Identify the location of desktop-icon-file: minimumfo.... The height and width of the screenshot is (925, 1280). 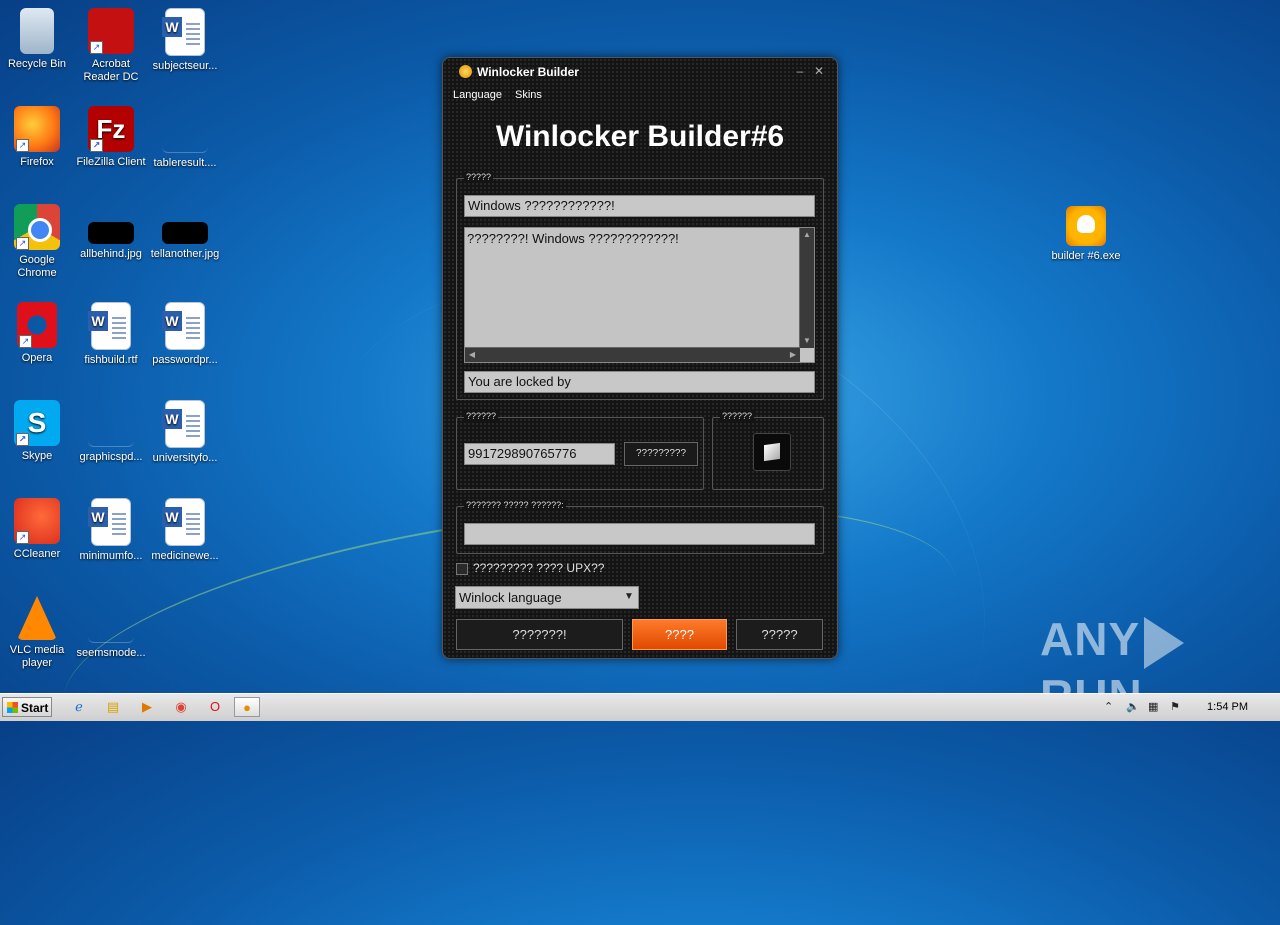
(111, 530).